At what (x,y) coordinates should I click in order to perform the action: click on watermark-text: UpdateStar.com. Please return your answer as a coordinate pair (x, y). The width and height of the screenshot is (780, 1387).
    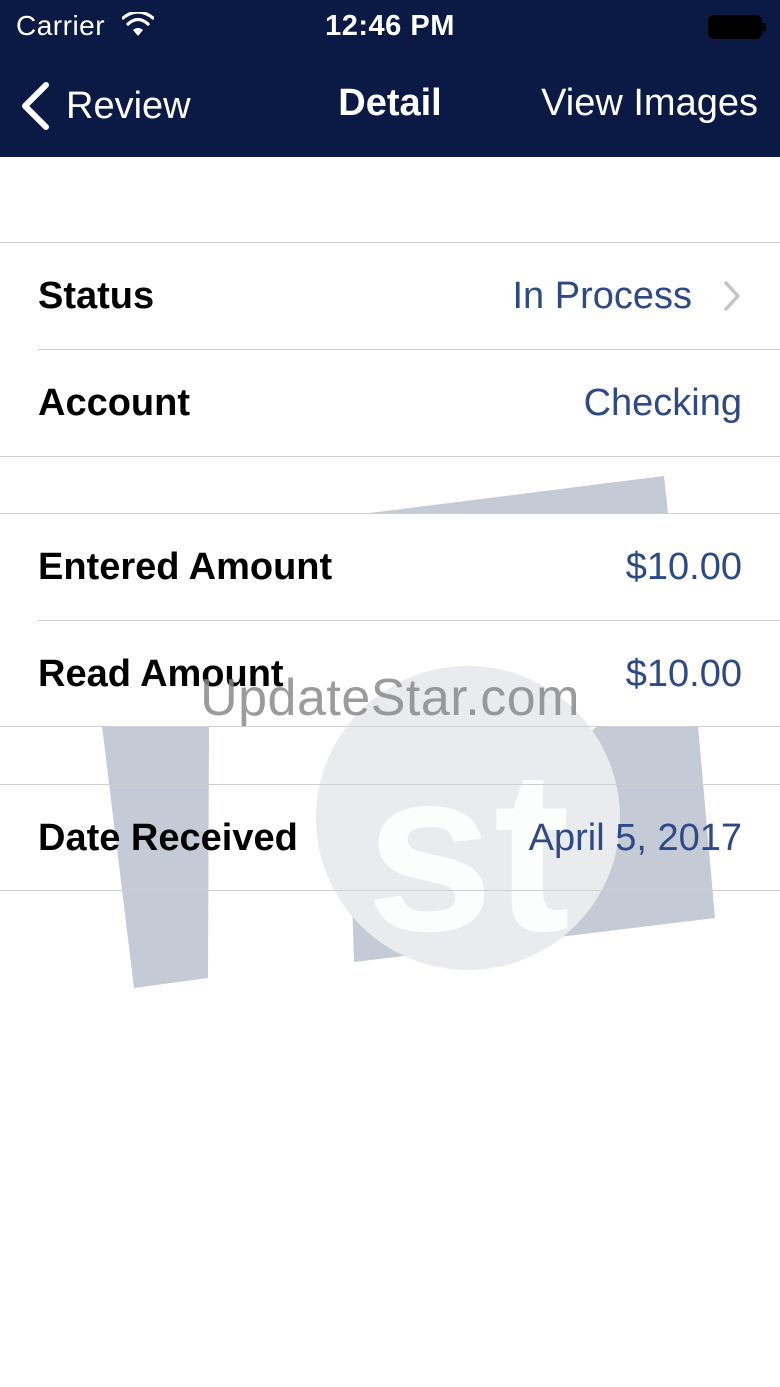
    Looking at the image, I should click on (390, 698).